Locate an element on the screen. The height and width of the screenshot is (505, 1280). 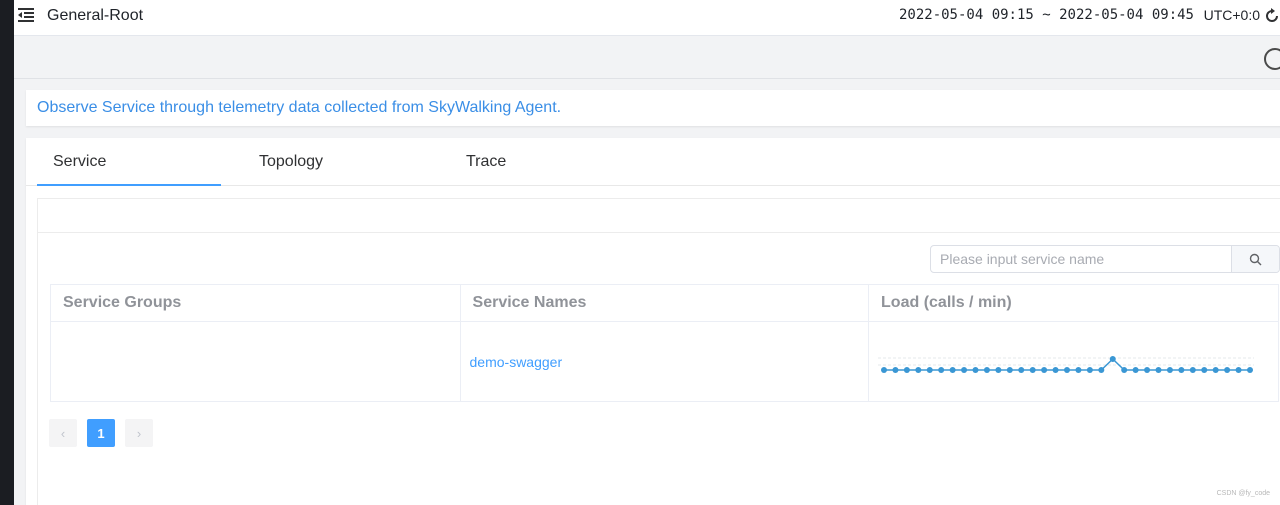
time-range-picker: 2022-05-04 09:15 ~ 2022-05-04 09:45 is located at coordinates (1046, 15).